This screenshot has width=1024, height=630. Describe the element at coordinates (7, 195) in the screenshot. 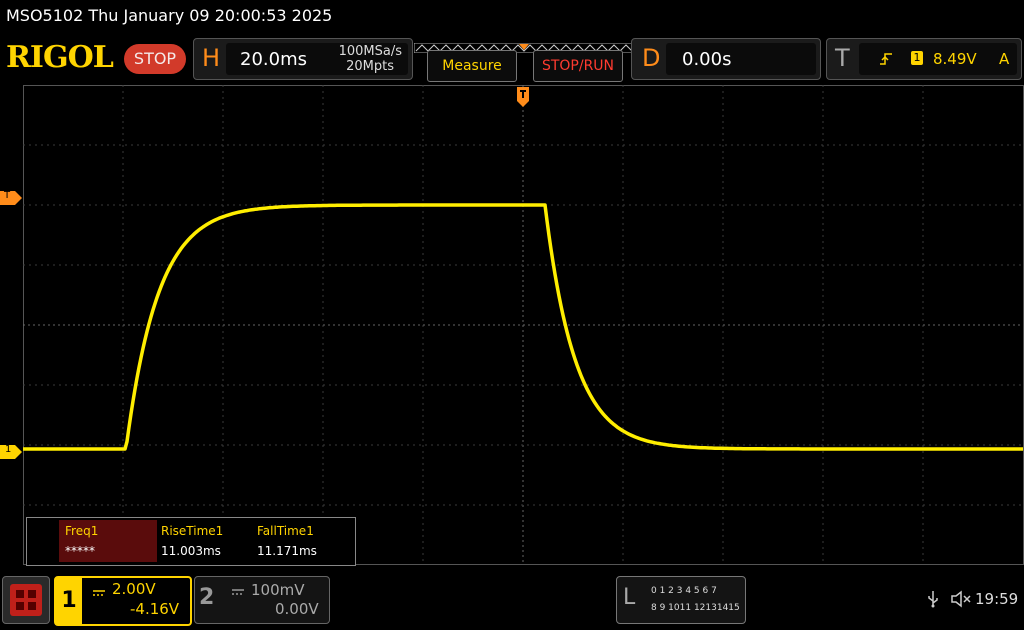

I see `trigger-marker-label: T` at that location.